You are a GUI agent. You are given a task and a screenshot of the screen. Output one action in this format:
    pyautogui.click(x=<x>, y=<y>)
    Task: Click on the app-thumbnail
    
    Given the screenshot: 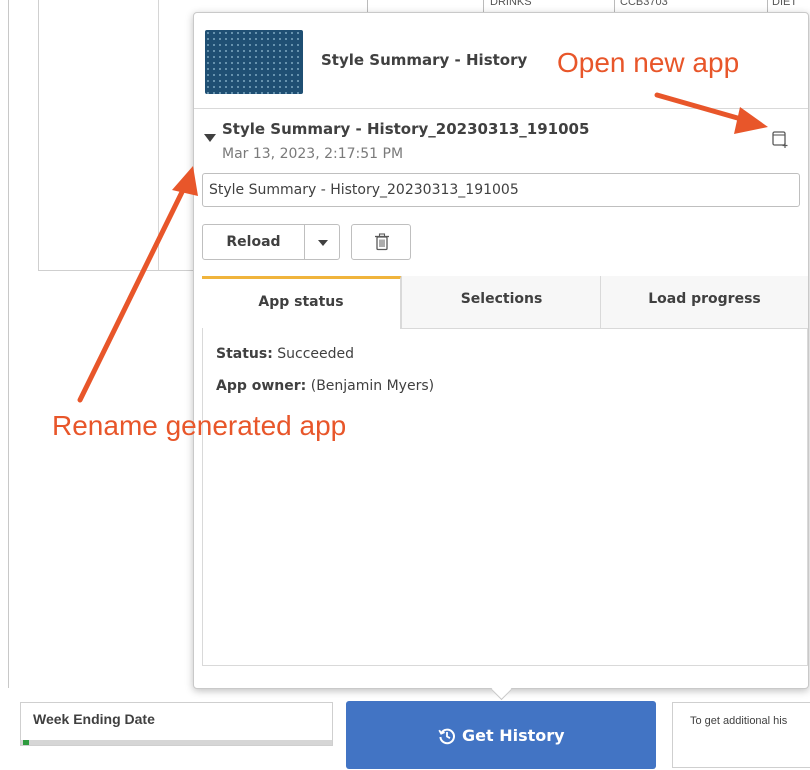 What is the action you would take?
    pyautogui.click(x=254, y=62)
    